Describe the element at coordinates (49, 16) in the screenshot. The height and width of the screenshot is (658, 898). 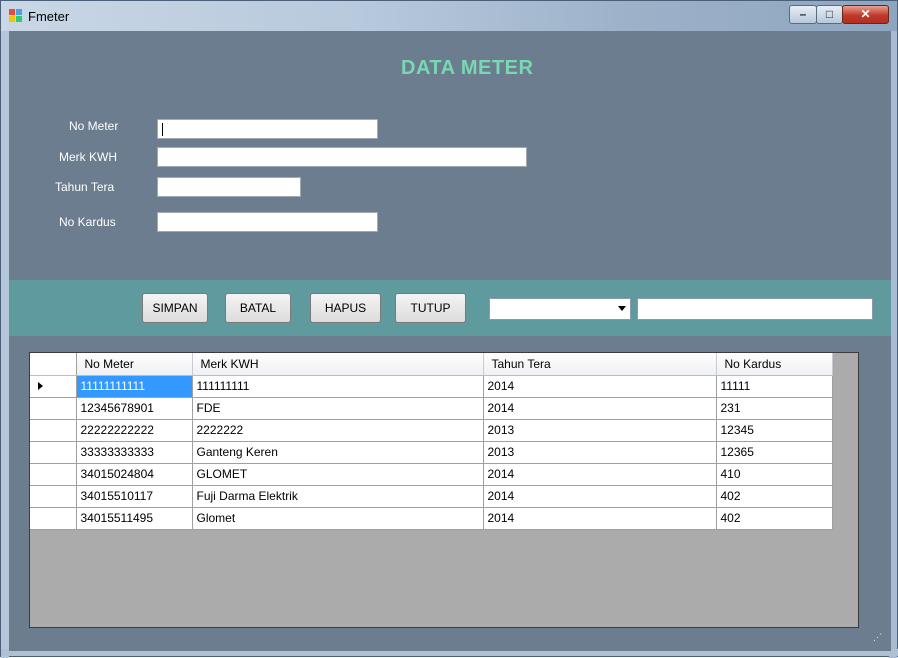
I see `window-title: Fmeter` at that location.